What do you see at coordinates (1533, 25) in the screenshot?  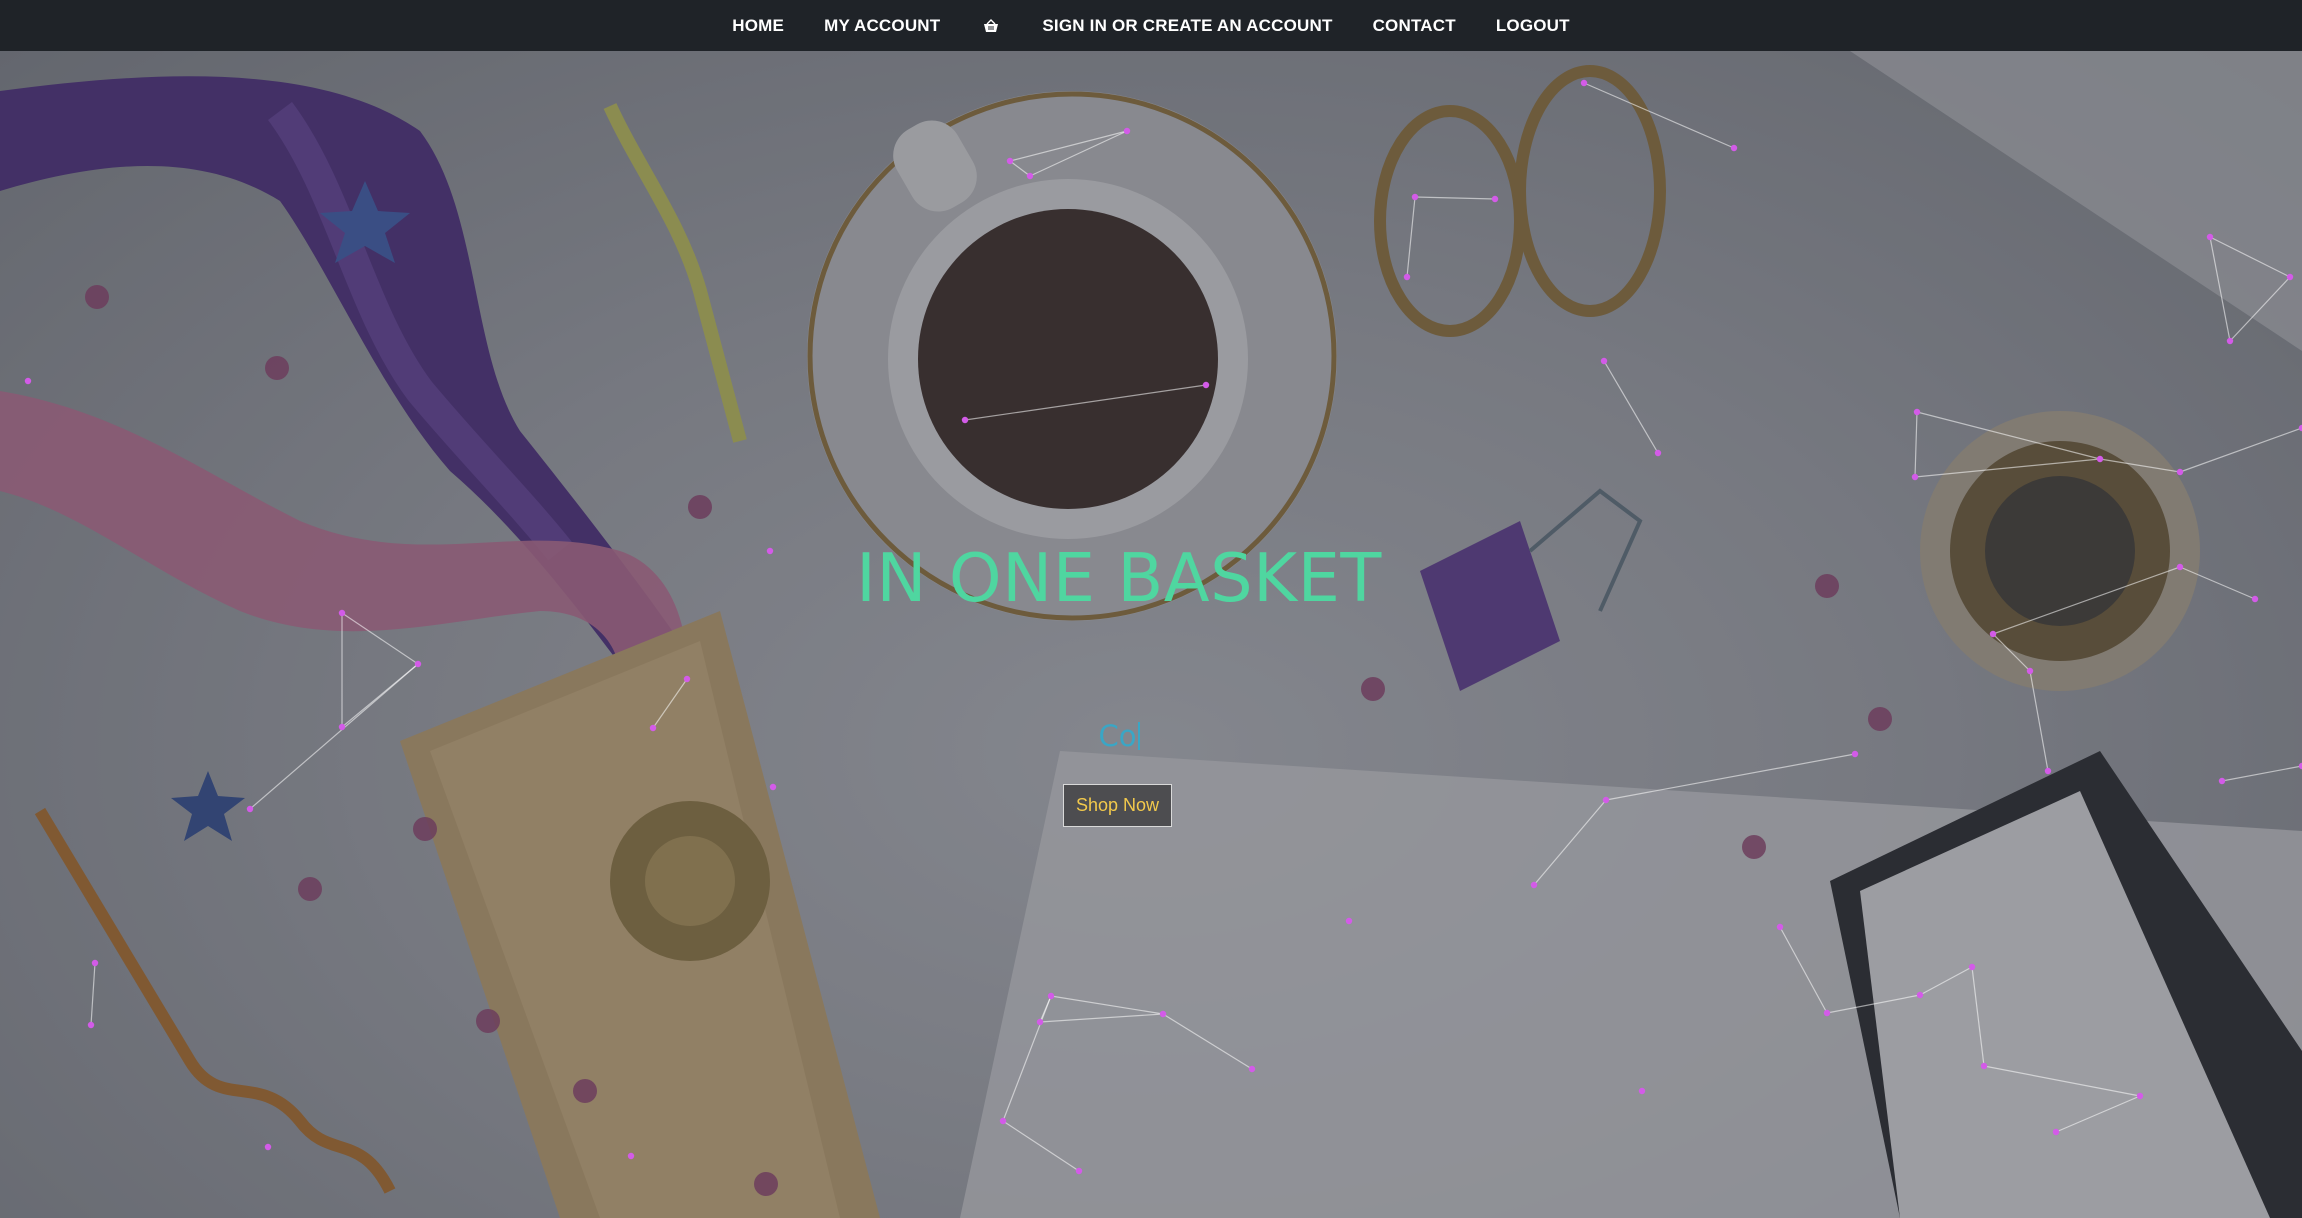 I see `nav-logout-link: LOGOUT` at bounding box center [1533, 25].